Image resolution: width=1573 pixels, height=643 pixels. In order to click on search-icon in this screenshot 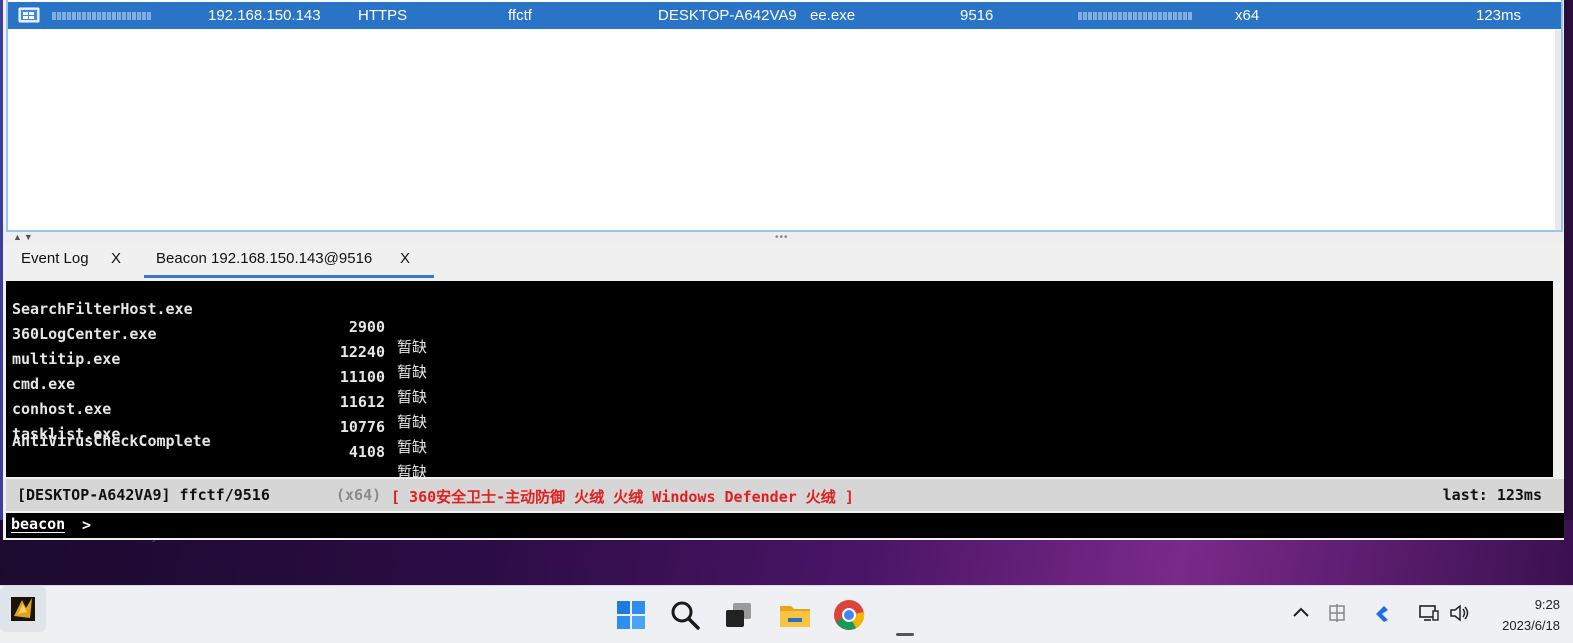, I will do `click(685, 615)`.